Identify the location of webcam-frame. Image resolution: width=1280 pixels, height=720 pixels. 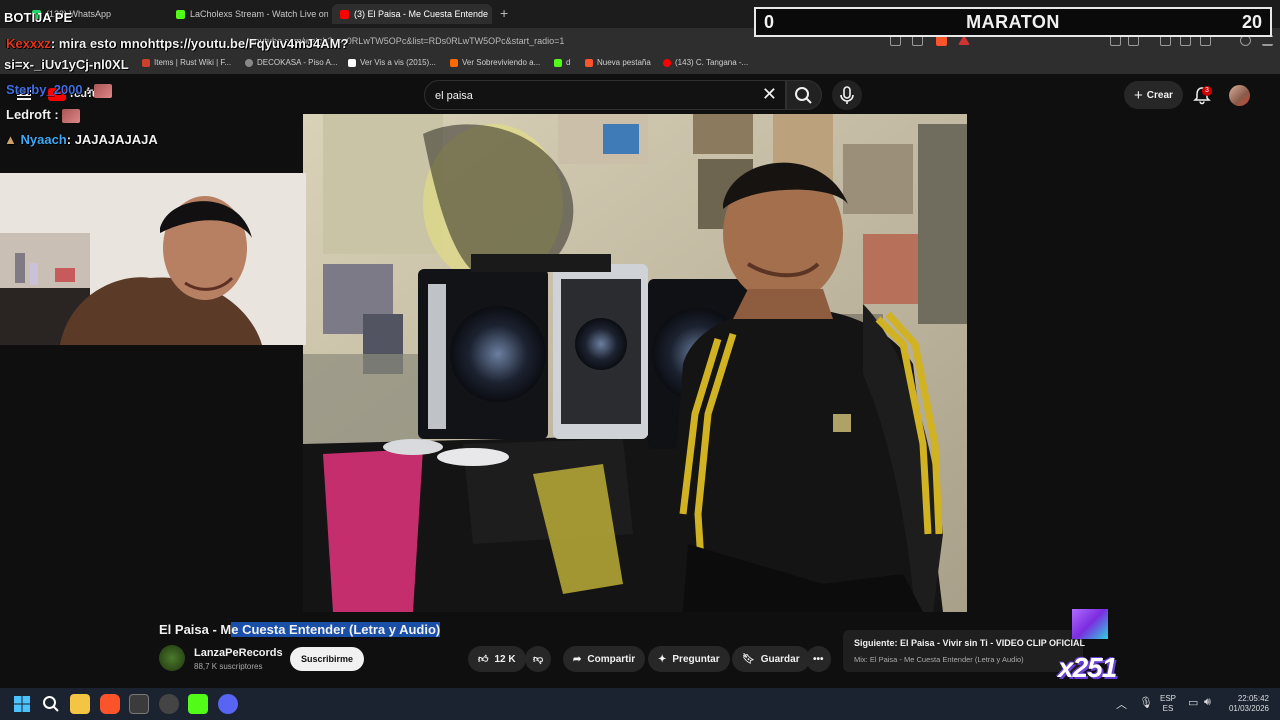
(153, 259).